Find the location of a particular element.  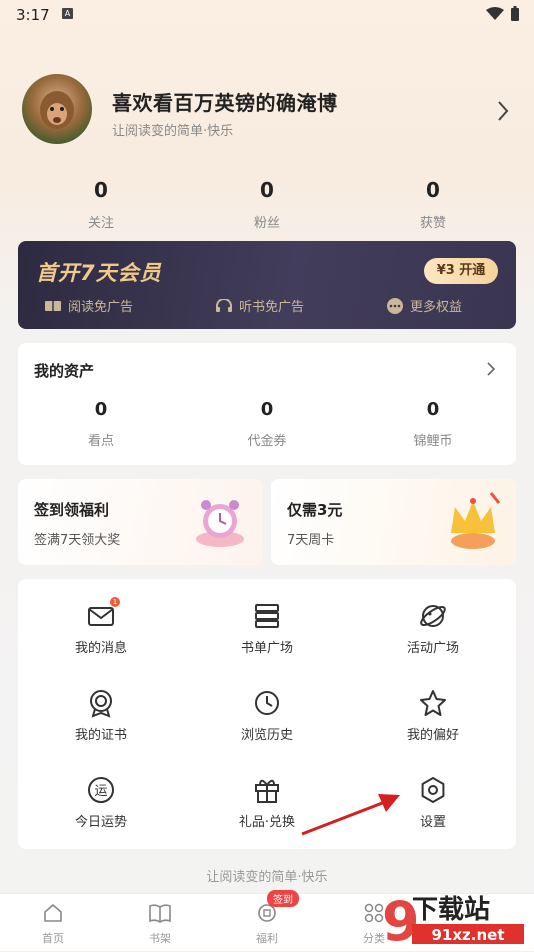

tab-bookshelf: 书架 is located at coordinates (160, 924).